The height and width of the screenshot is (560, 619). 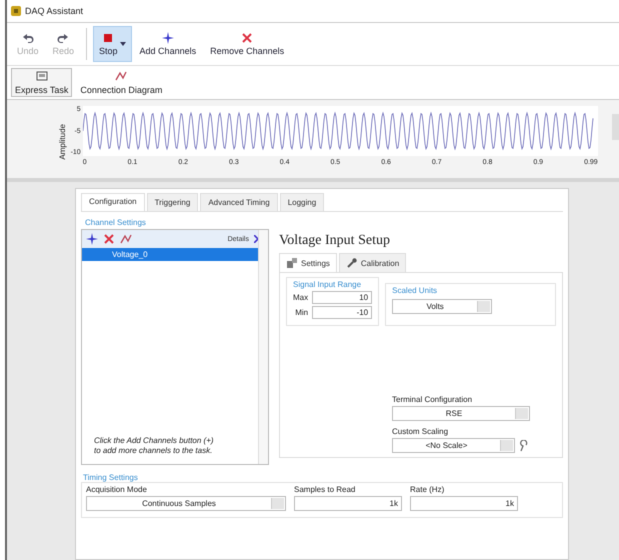 What do you see at coordinates (42, 76) in the screenshot?
I see `task-icon` at bounding box center [42, 76].